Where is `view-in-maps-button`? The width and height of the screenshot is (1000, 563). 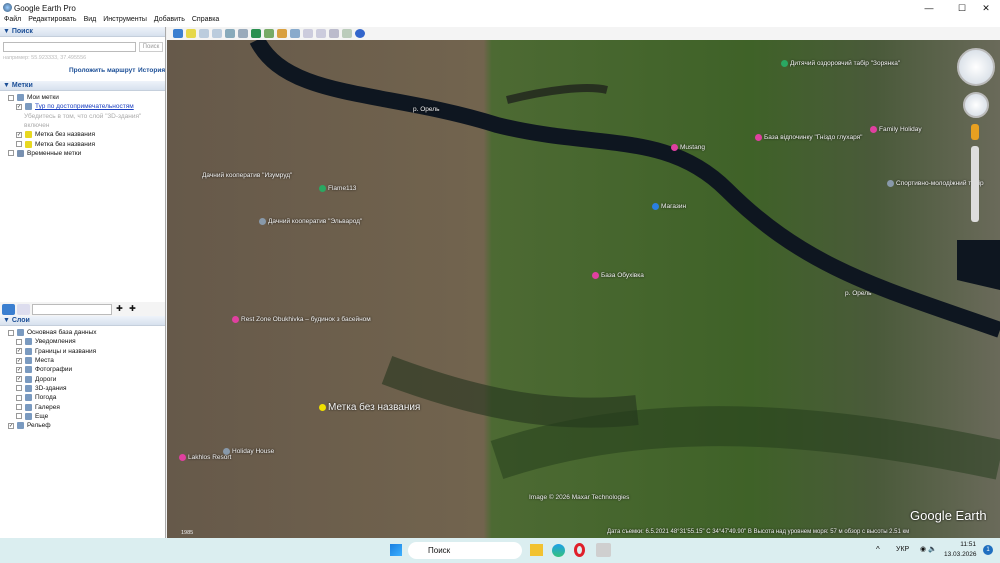 view-in-maps-button is located at coordinates (347, 33).